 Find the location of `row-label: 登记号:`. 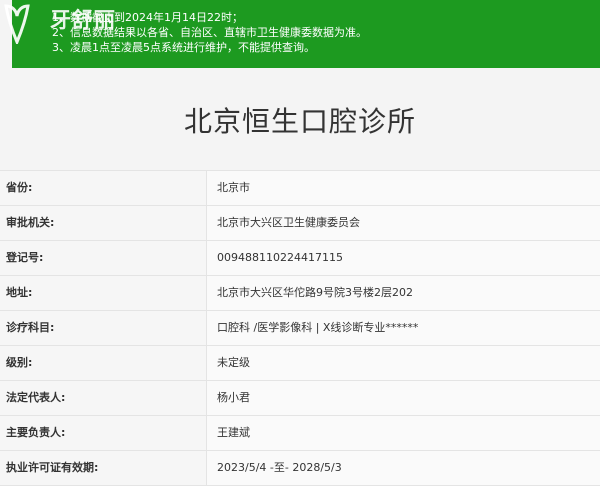

row-label: 登记号: is located at coordinates (103, 258).